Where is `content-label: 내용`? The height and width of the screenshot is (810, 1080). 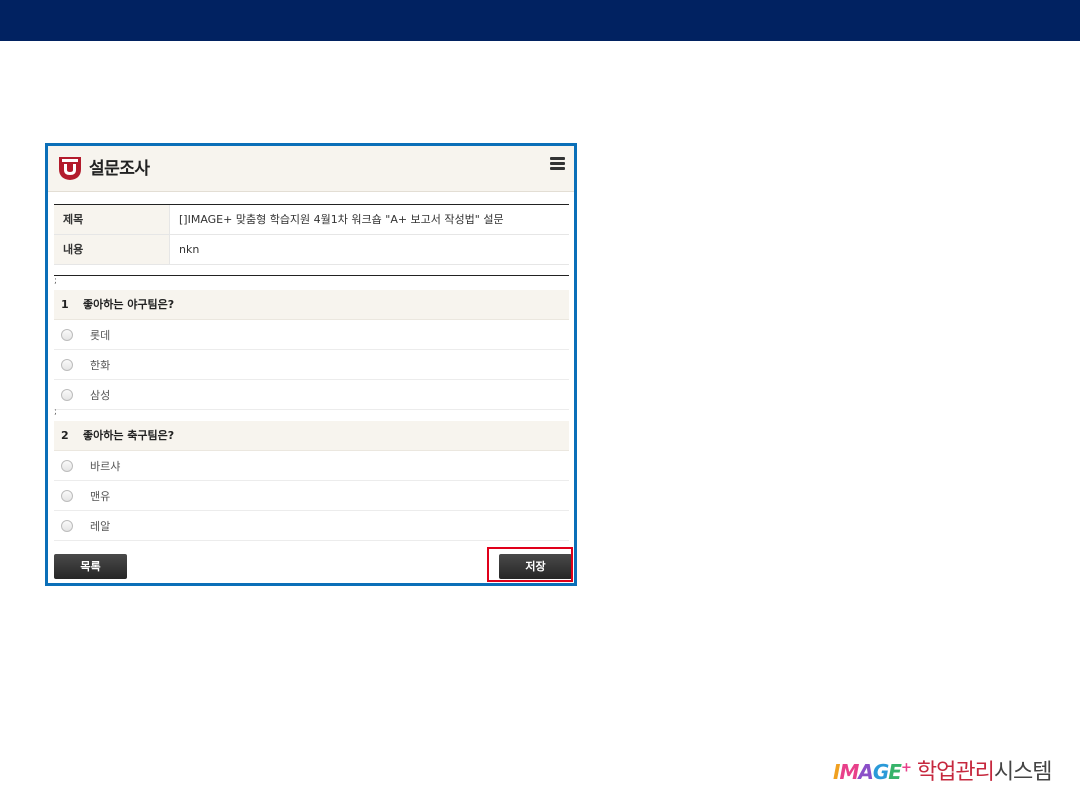
content-label: 내용 is located at coordinates (112, 249).